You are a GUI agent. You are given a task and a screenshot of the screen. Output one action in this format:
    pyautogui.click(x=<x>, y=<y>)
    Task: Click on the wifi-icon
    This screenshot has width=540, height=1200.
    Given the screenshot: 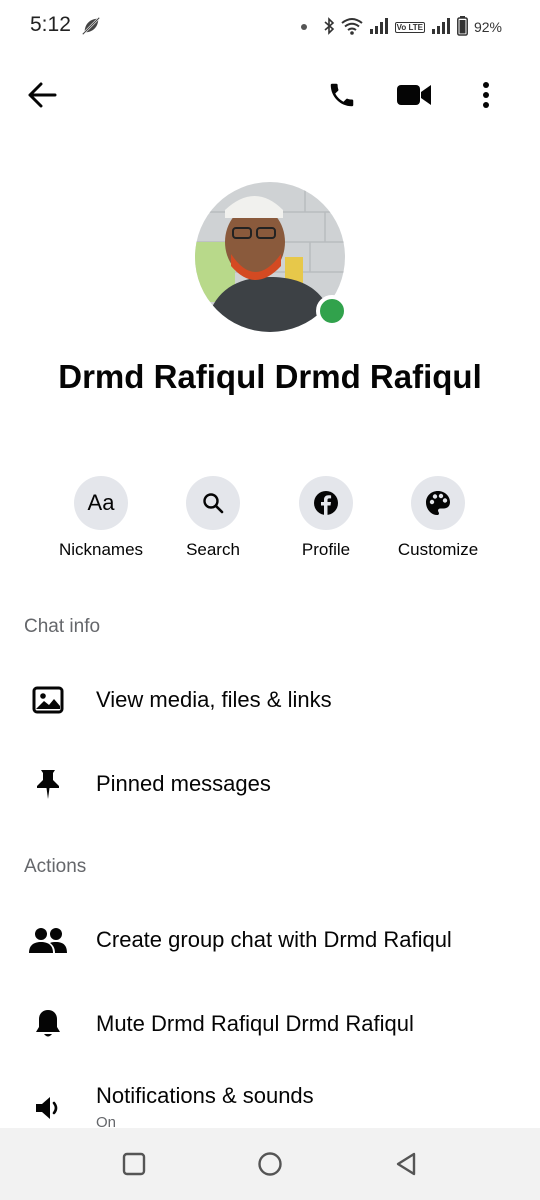 What is the action you would take?
    pyautogui.click(x=351, y=27)
    